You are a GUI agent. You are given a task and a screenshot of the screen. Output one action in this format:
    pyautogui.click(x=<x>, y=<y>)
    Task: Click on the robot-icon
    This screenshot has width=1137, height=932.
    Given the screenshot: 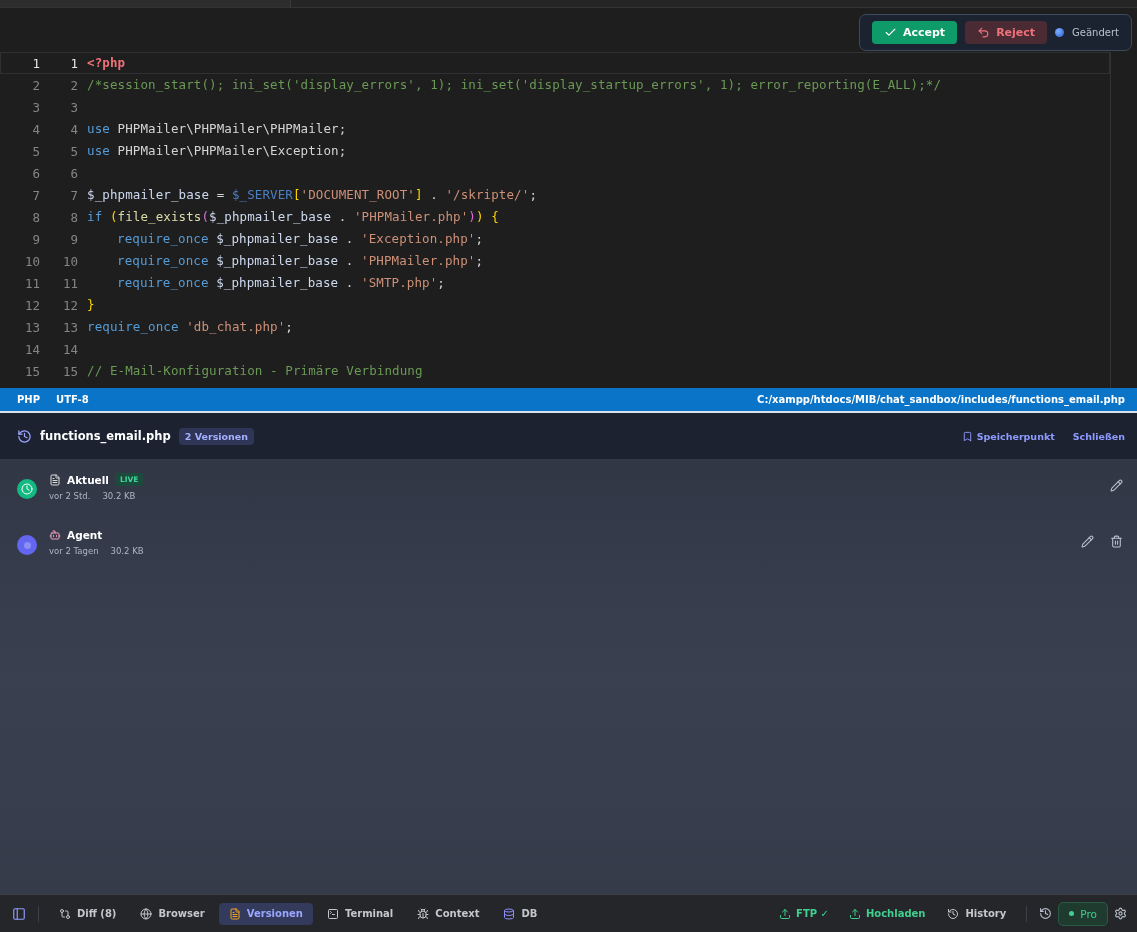 What is the action you would take?
    pyautogui.click(x=55, y=535)
    